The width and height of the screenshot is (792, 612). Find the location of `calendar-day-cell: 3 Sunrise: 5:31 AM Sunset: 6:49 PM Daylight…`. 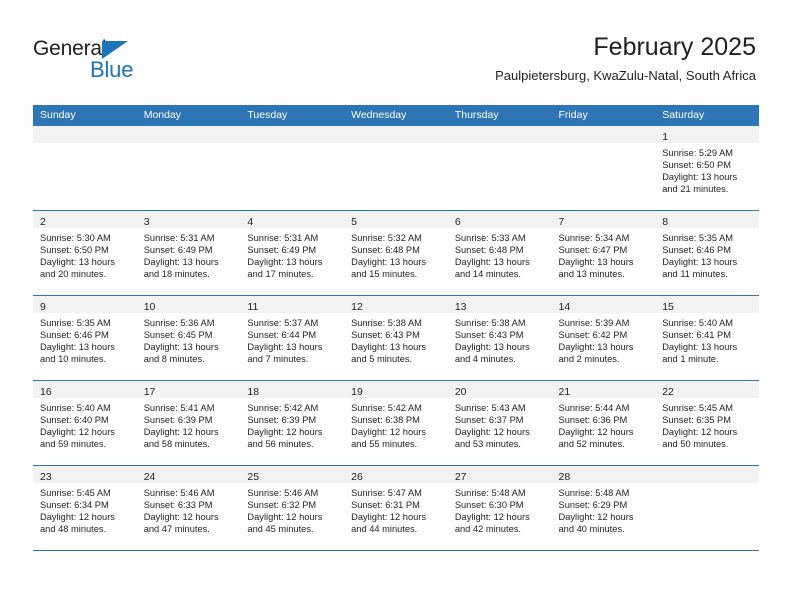

calendar-day-cell: 3 Sunrise: 5:31 AM Sunset: 6:49 PM Daylight… is located at coordinates (188, 253).